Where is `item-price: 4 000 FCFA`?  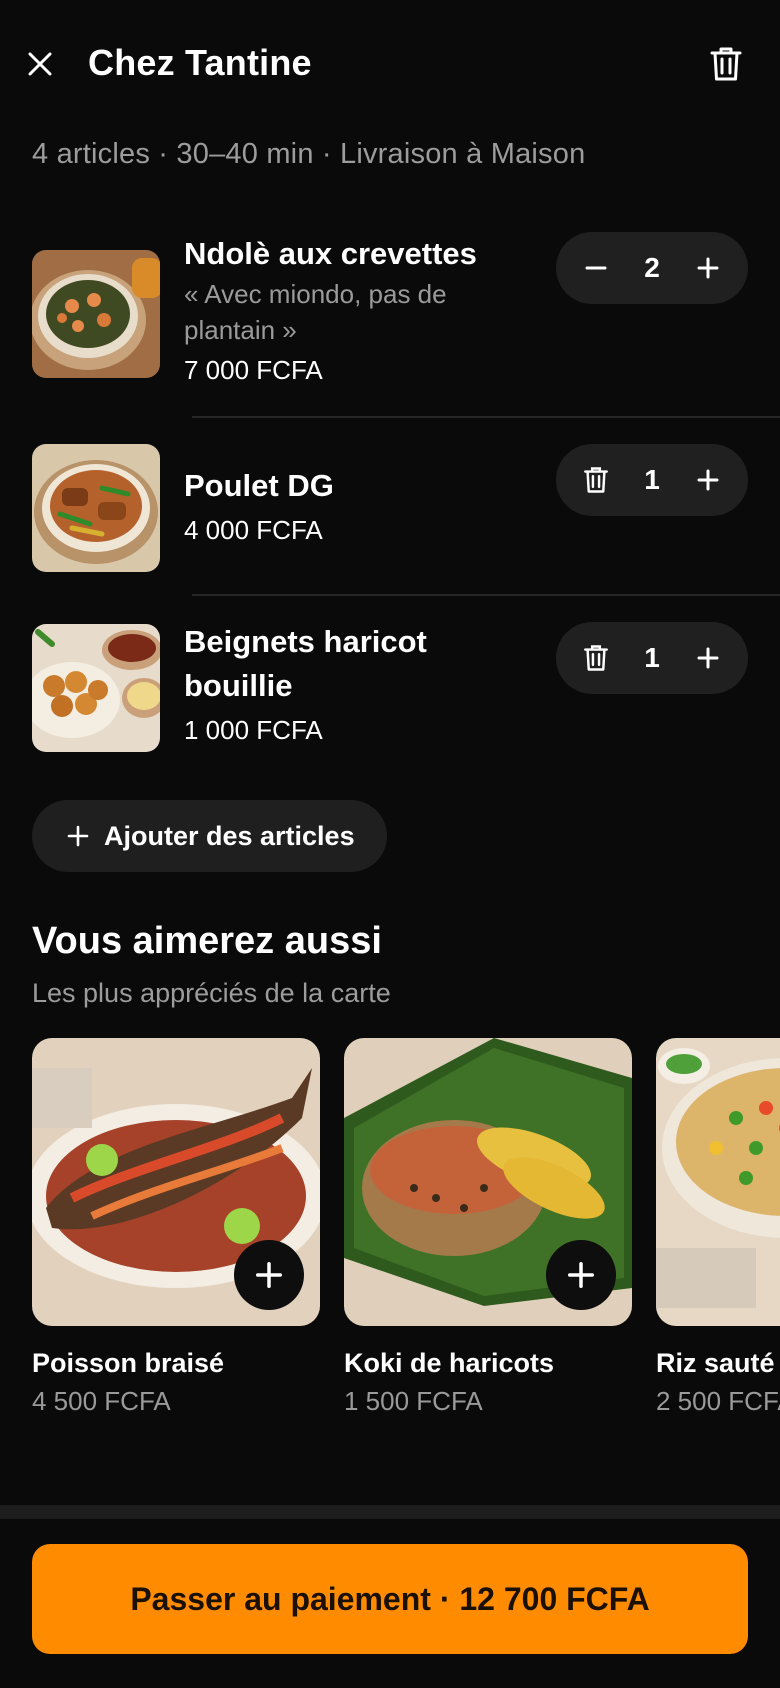 item-price: 4 000 FCFA is located at coordinates (253, 530).